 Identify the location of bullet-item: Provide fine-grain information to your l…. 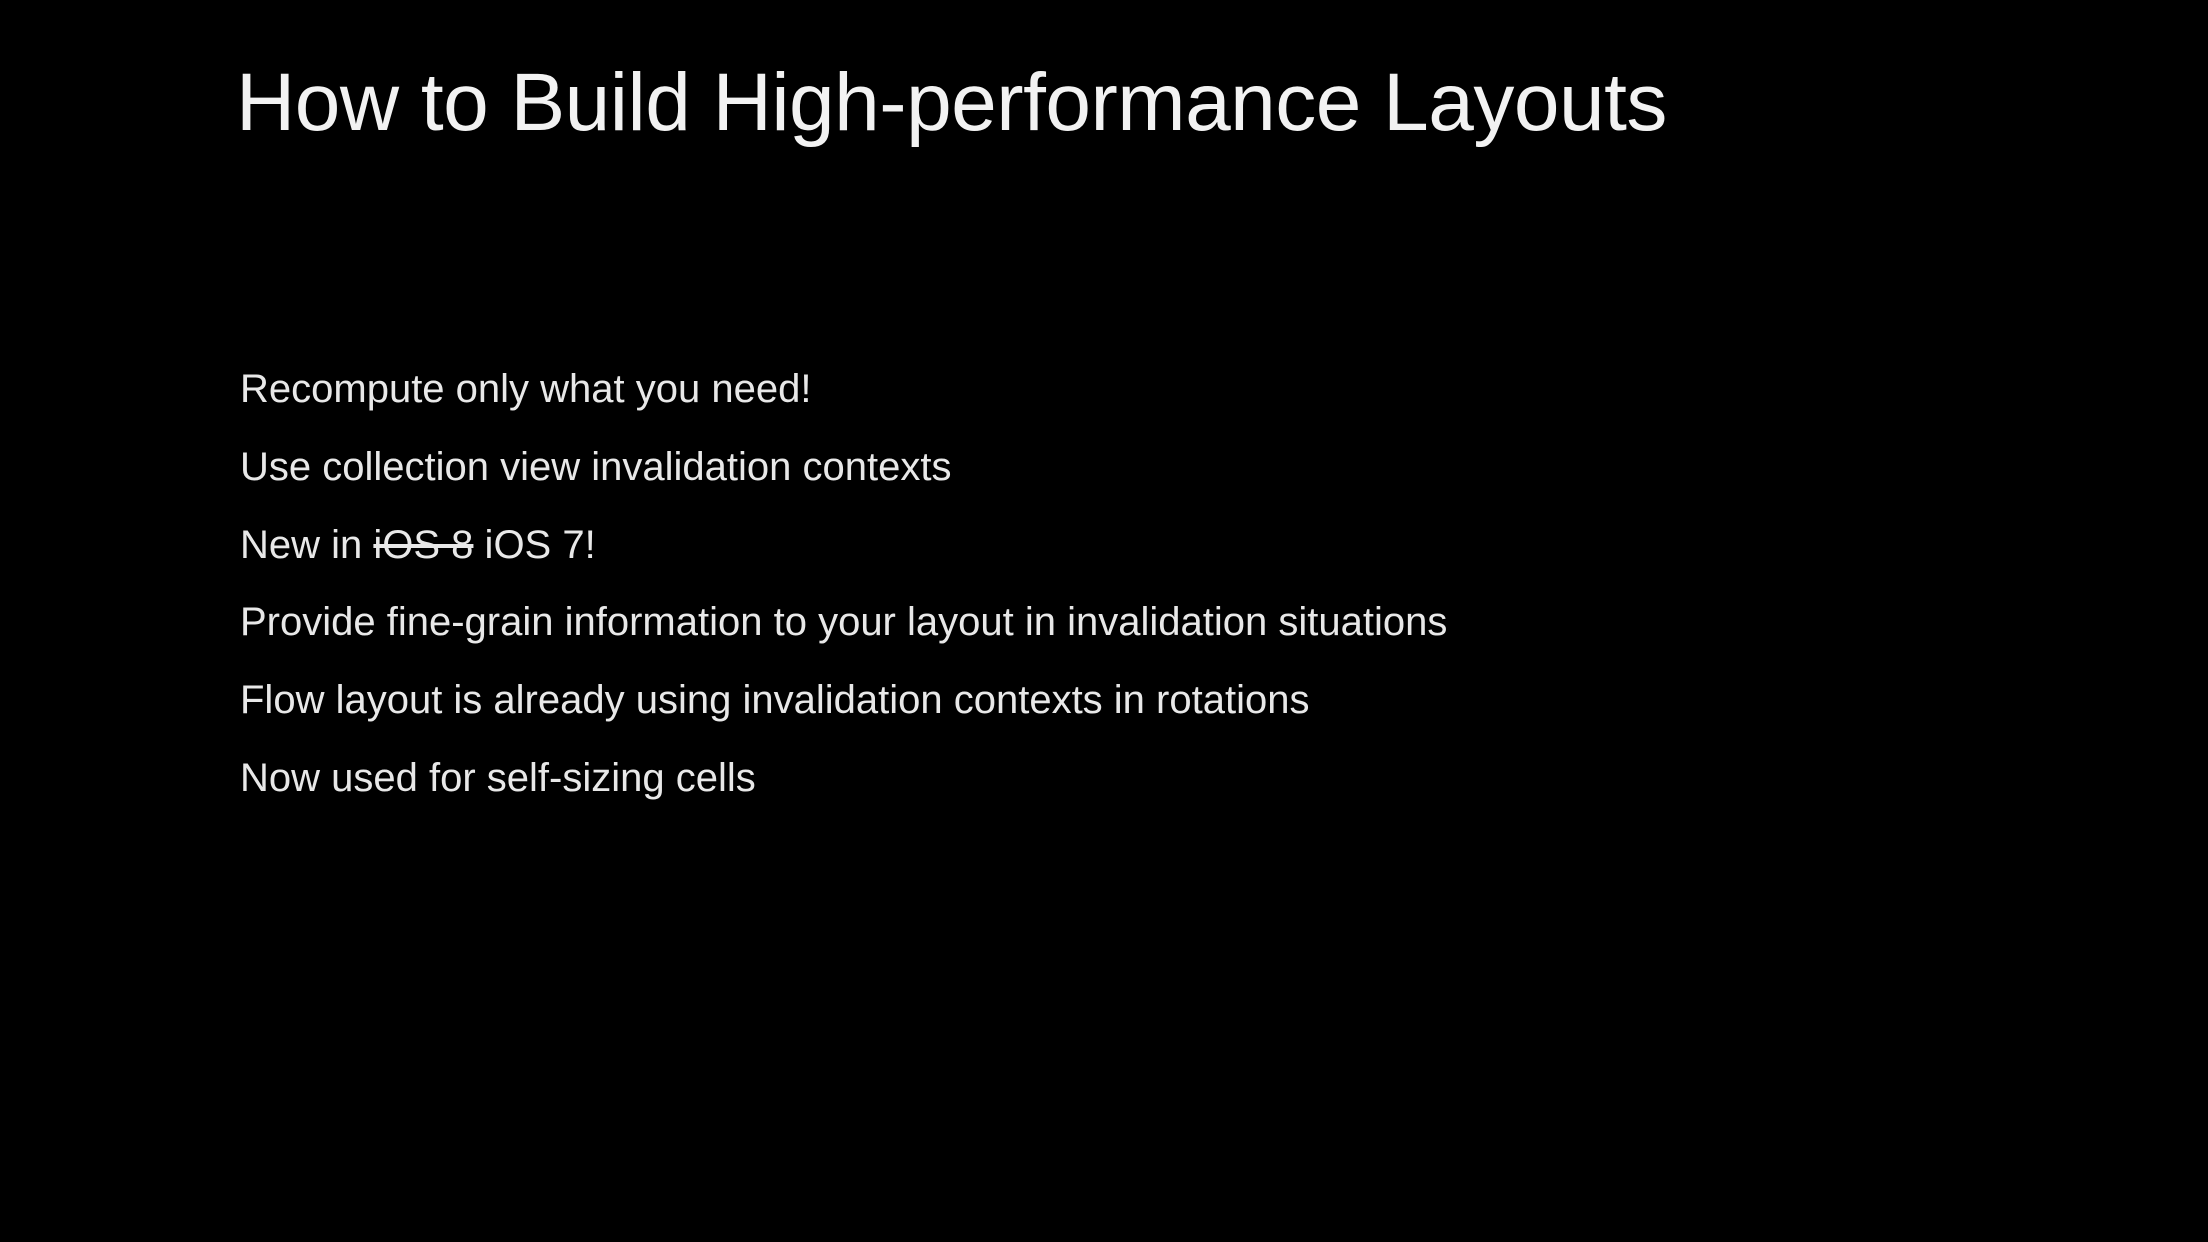
(844, 622).